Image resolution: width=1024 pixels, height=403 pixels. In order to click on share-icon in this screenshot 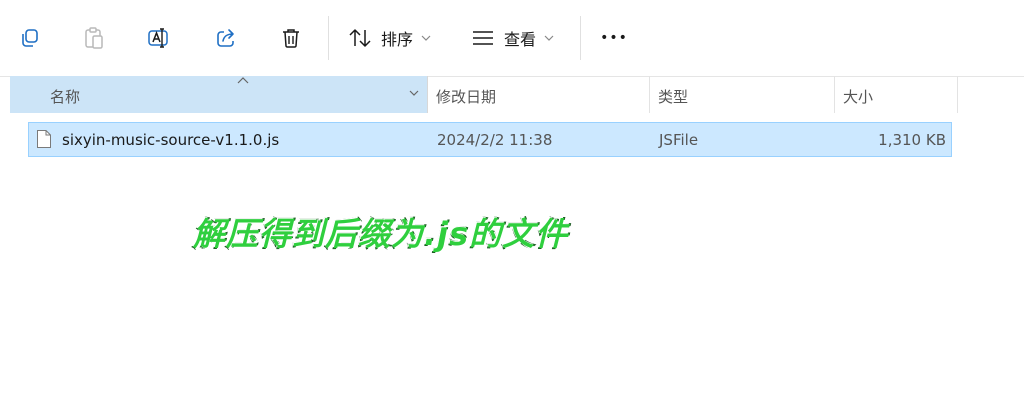, I will do `click(225, 38)`.